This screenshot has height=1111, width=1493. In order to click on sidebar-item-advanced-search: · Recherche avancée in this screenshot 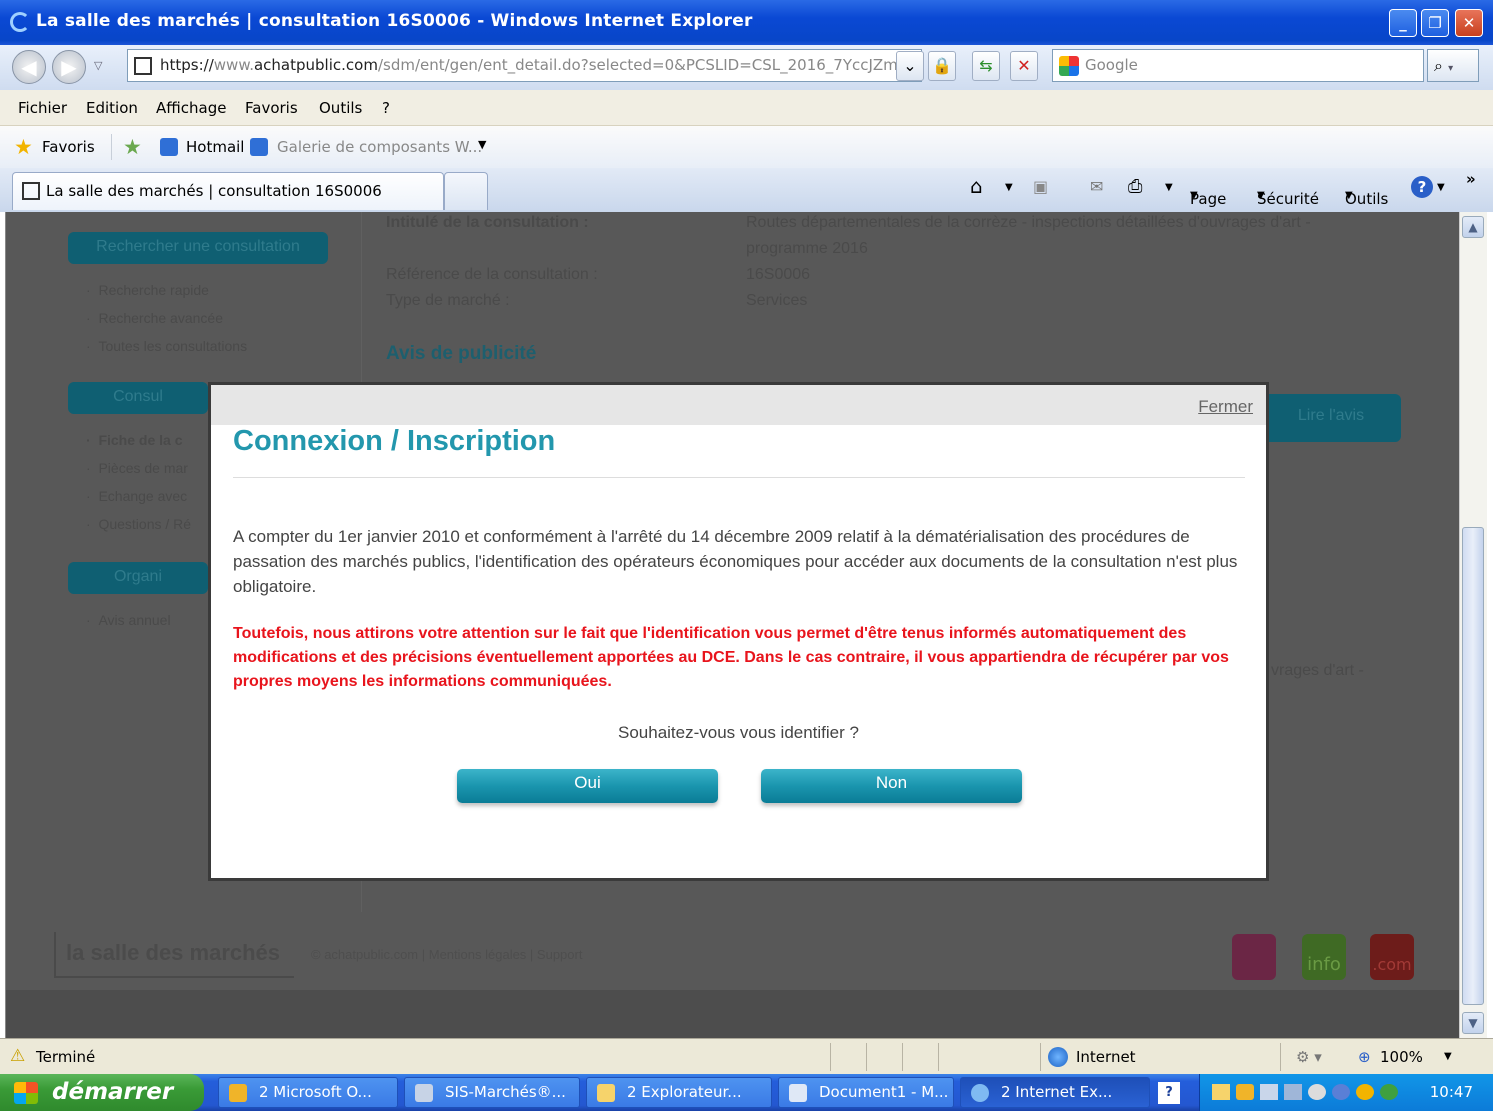, I will do `click(154, 318)`.